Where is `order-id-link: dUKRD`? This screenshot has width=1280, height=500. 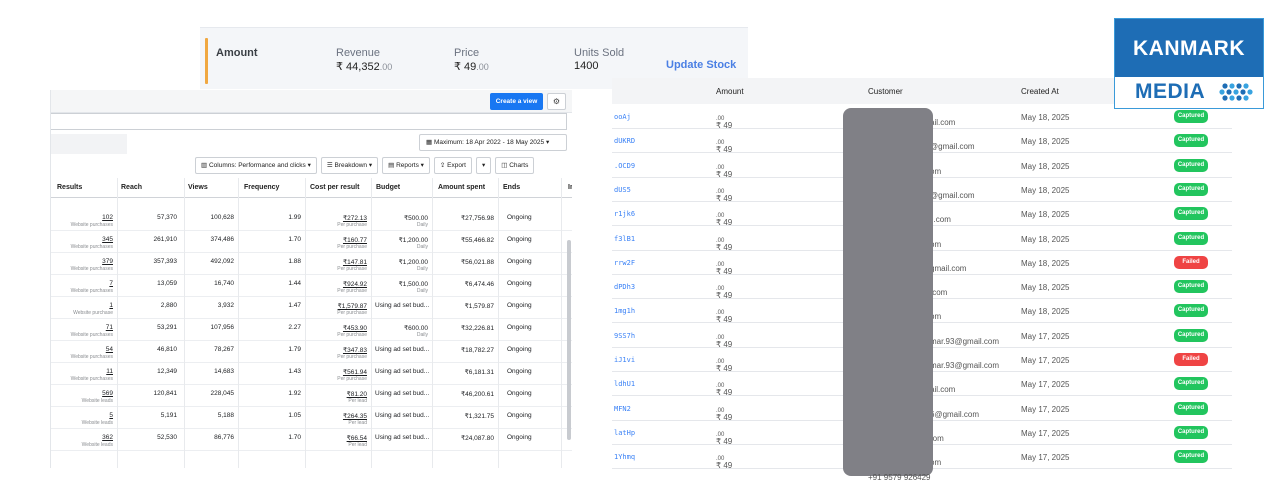 order-id-link: dUKRD is located at coordinates (624, 141).